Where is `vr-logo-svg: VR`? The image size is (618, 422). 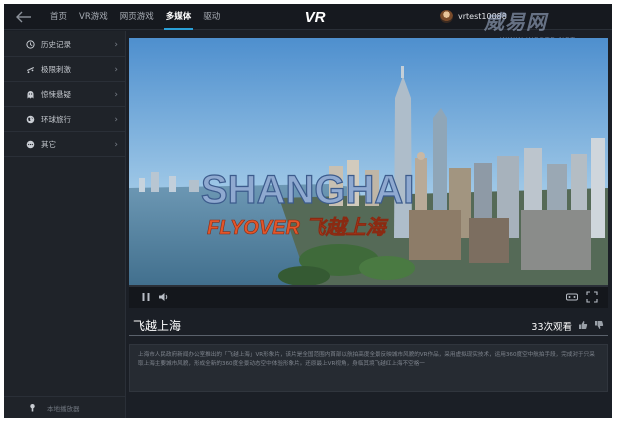
vr-logo-svg: VR is located at coordinates (315, 17).